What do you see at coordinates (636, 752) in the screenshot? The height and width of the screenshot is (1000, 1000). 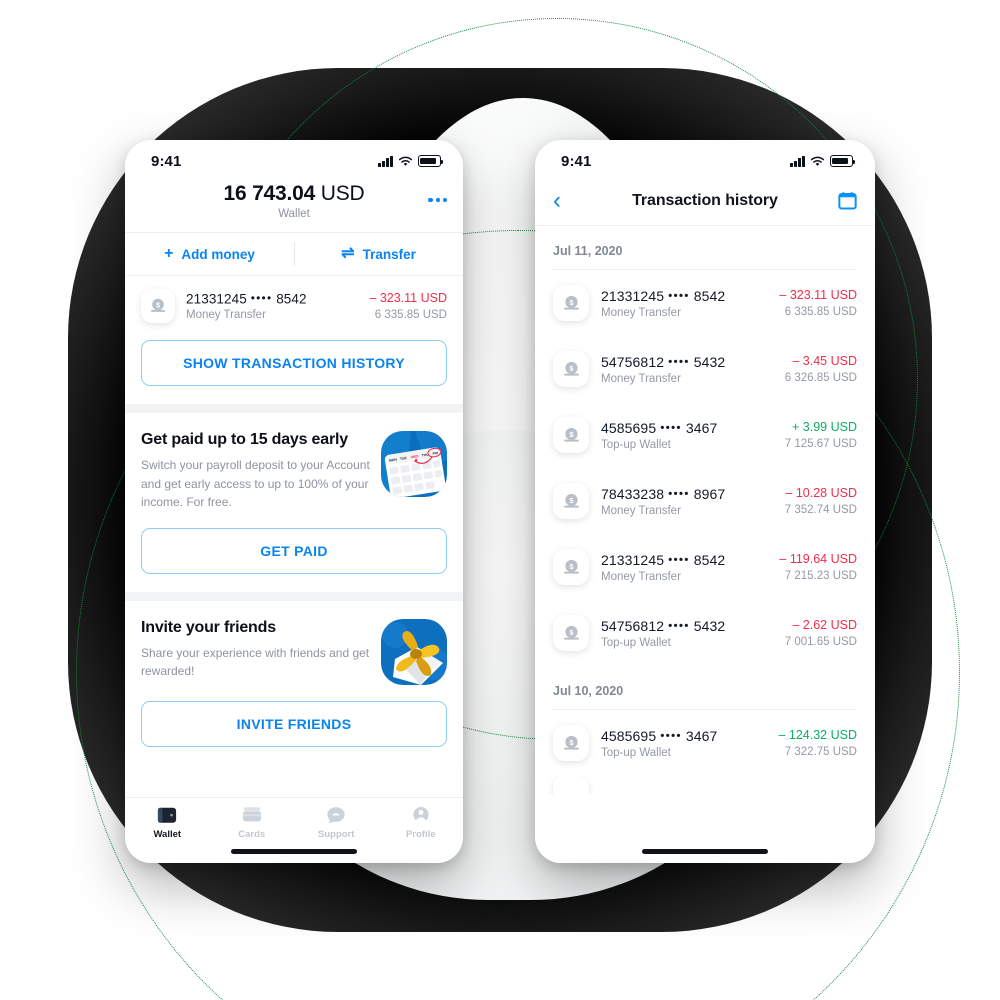 I see `transaction-subtitle: Top-up Wallet` at bounding box center [636, 752].